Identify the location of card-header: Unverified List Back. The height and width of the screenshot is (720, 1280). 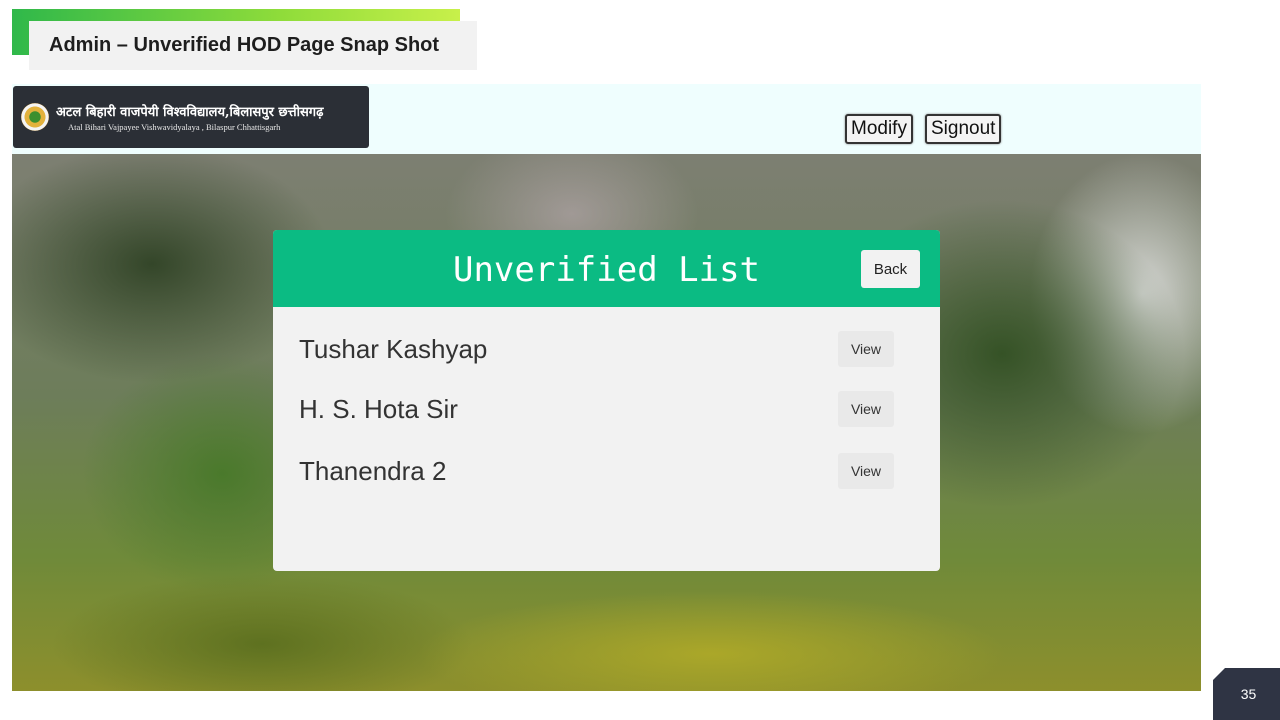
(606, 268).